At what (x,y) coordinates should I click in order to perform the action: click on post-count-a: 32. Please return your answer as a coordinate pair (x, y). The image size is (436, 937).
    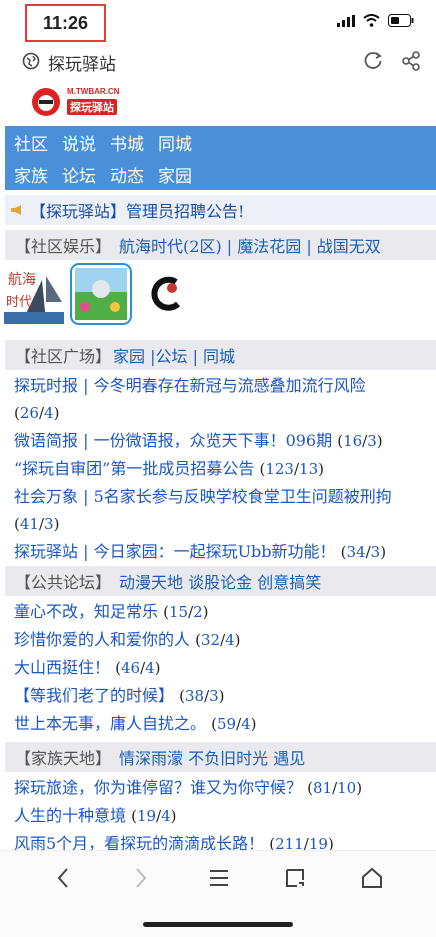
    Looking at the image, I should click on (210, 640).